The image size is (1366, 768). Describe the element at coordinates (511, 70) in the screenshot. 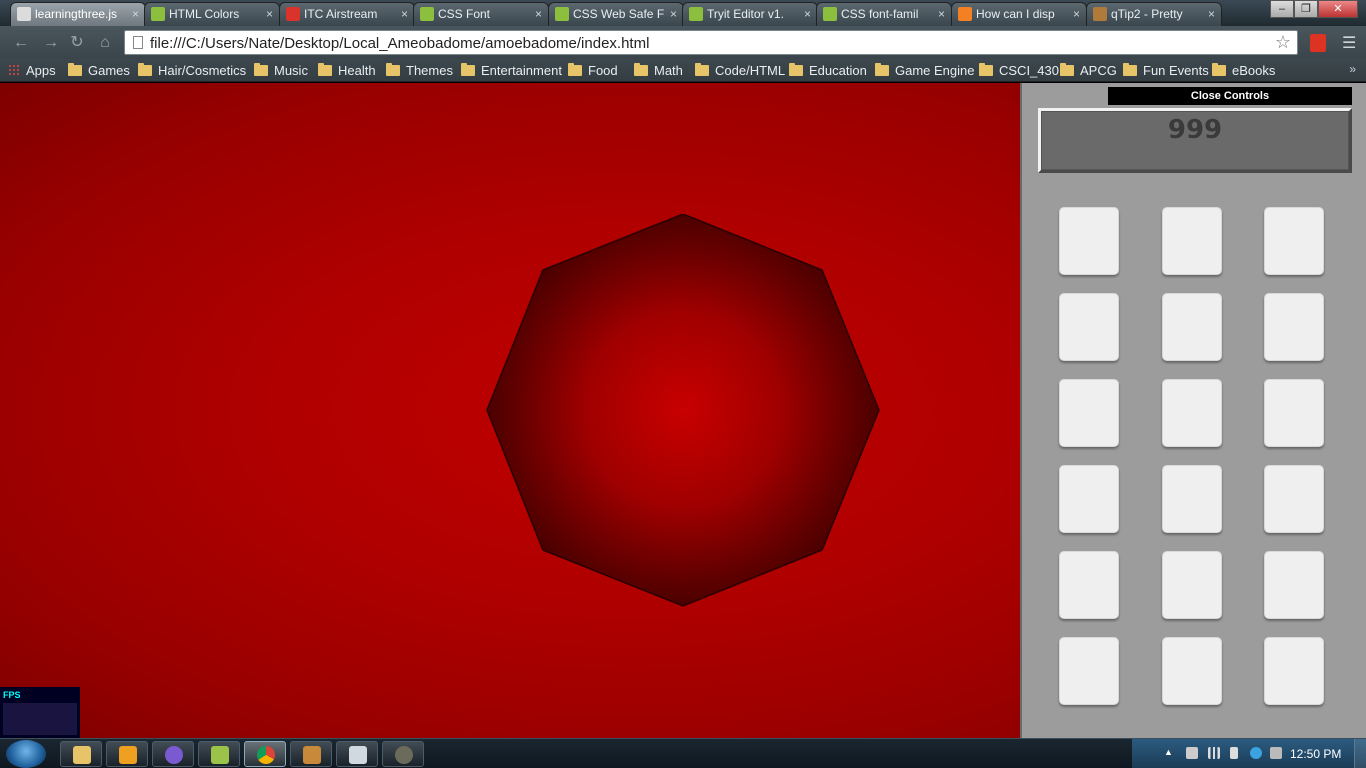

I see `bookmark-entertainment: Entertainment` at that location.